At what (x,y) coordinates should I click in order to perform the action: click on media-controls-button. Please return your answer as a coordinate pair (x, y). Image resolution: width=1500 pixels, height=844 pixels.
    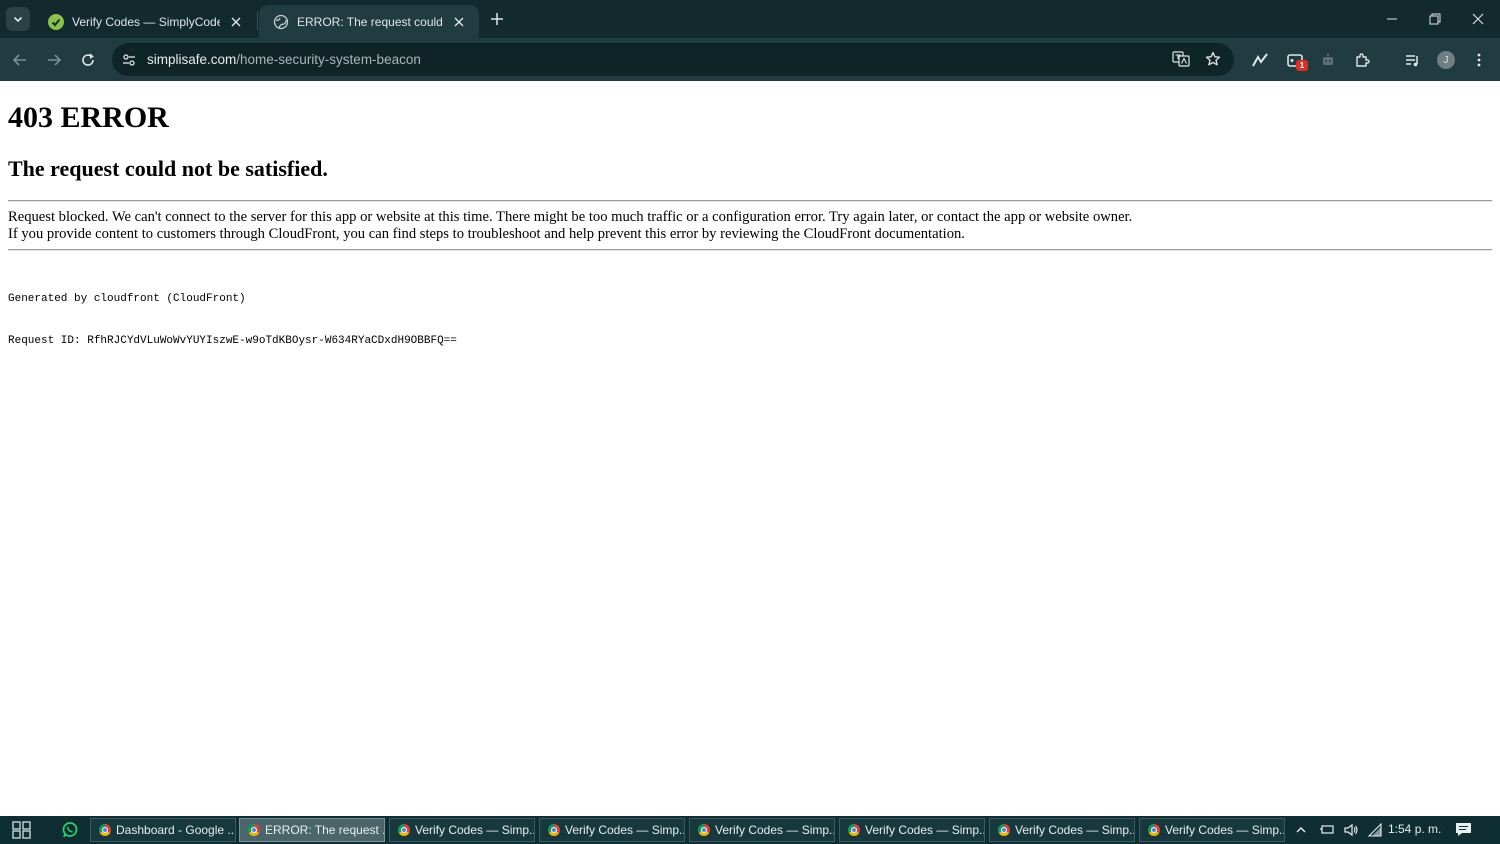
    Looking at the image, I should click on (1412, 60).